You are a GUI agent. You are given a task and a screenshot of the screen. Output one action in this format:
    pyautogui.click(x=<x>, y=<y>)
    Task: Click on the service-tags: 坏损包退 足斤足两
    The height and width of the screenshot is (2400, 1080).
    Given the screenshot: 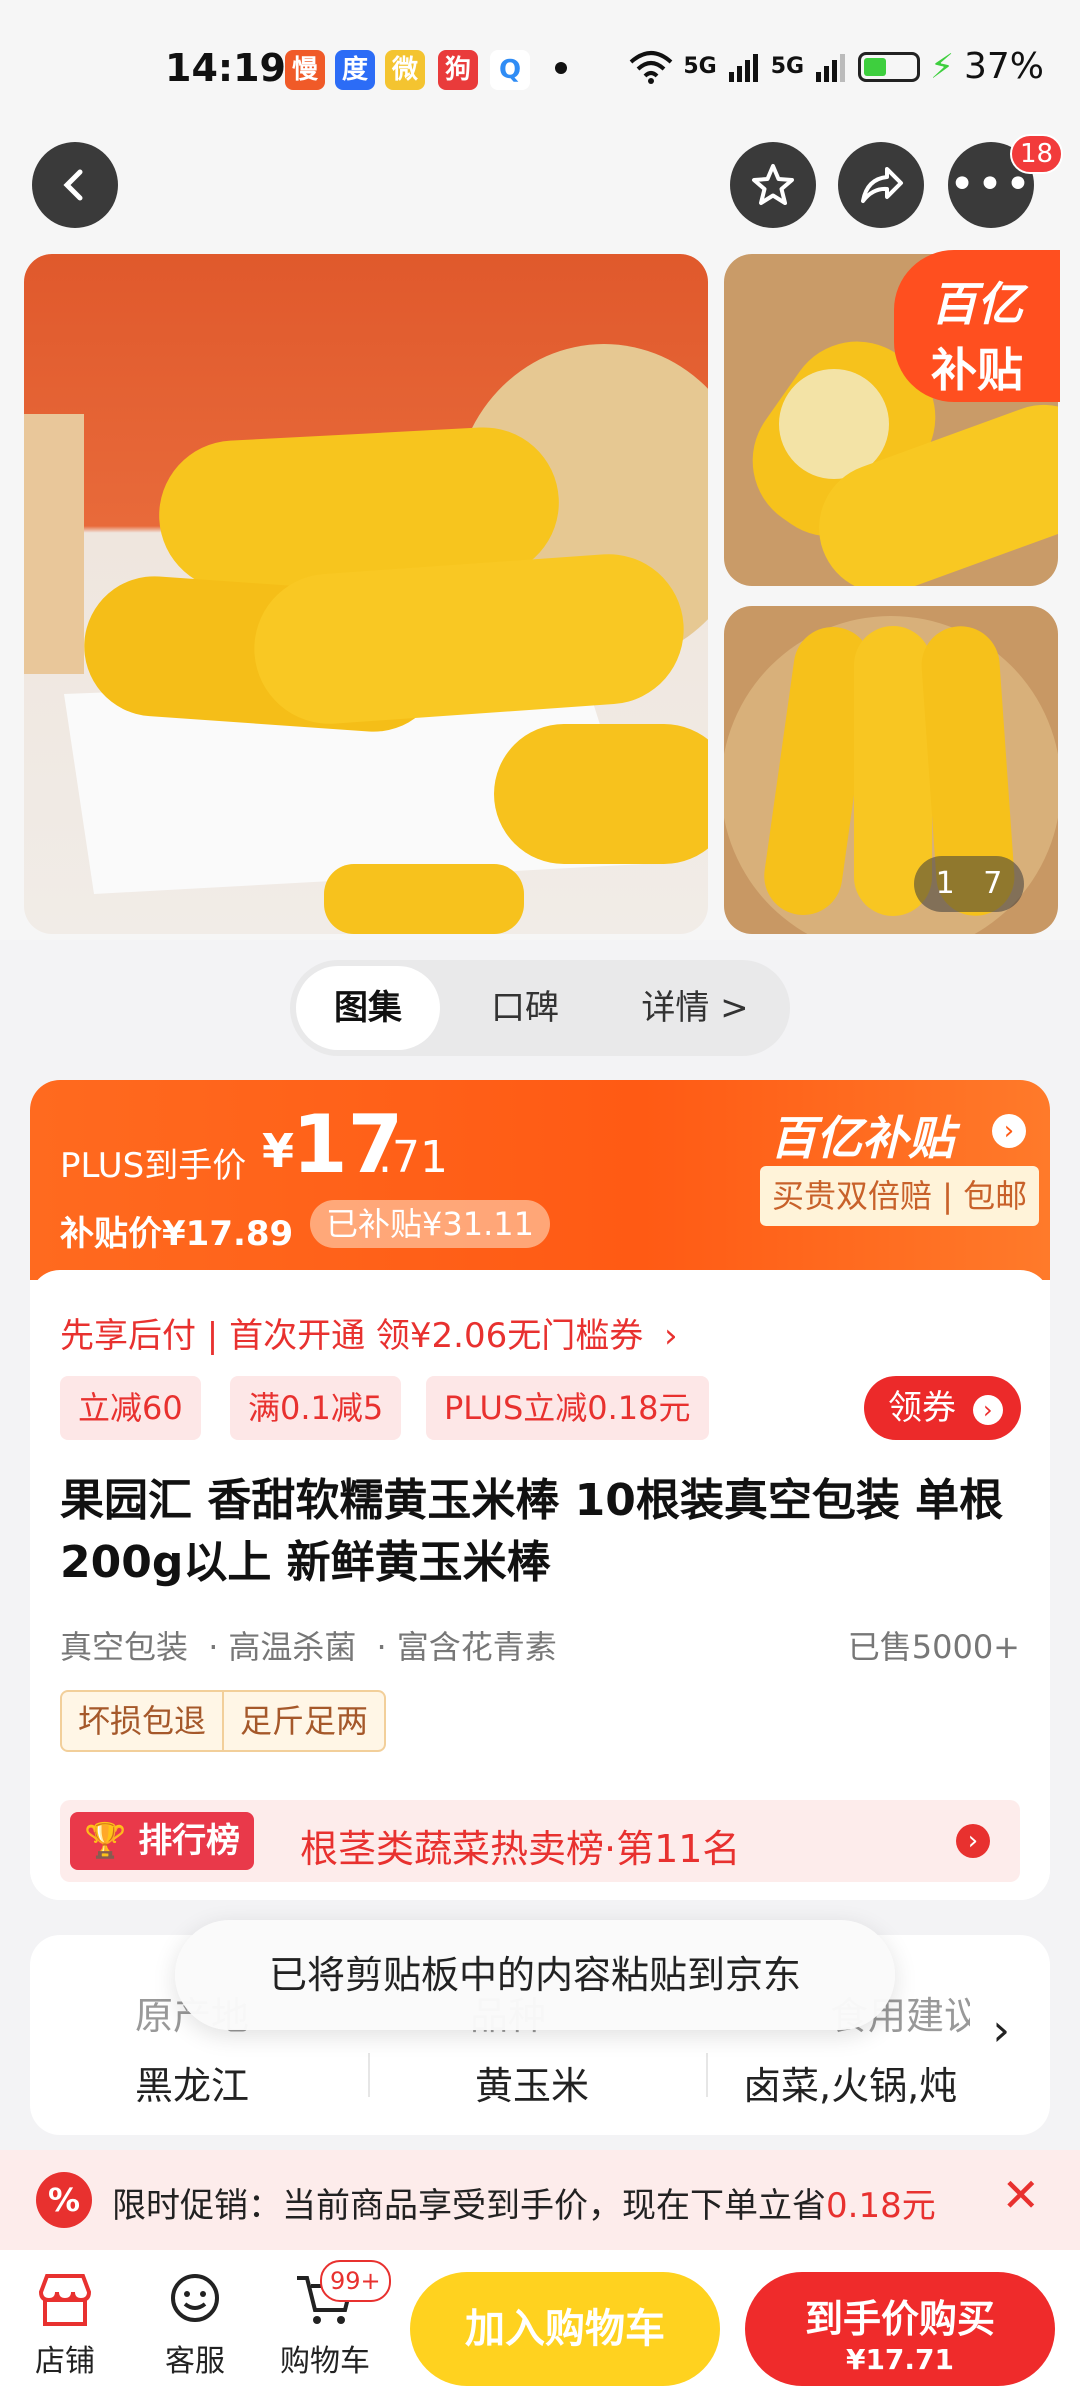 What is the action you would take?
    pyautogui.click(x=223, y=1721)
    